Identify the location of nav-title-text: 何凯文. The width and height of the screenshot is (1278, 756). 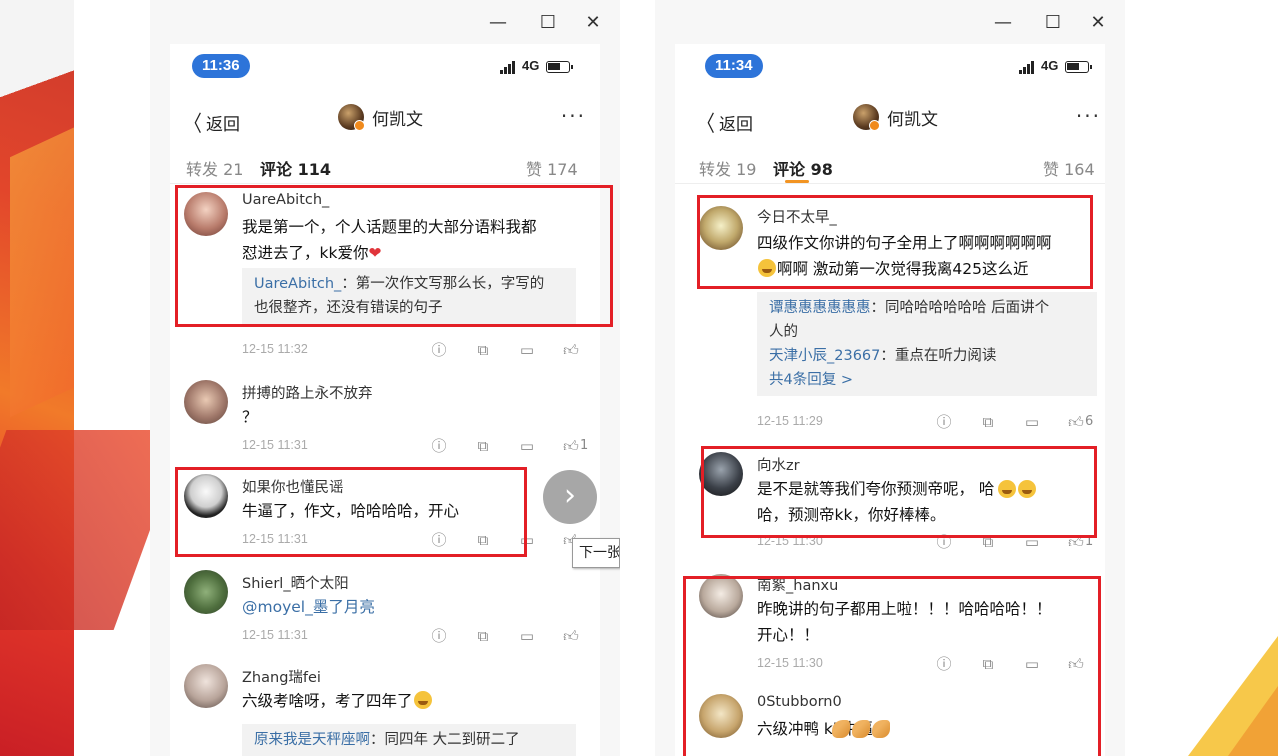
(912, 119).